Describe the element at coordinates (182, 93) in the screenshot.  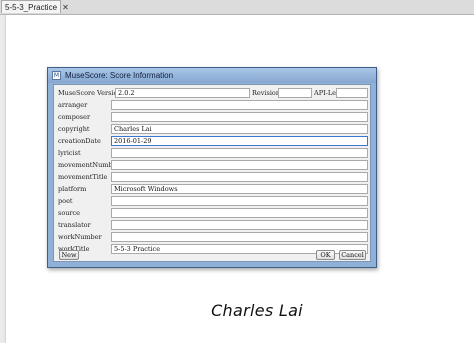
I see `version-field: 2.0.2` at that location.